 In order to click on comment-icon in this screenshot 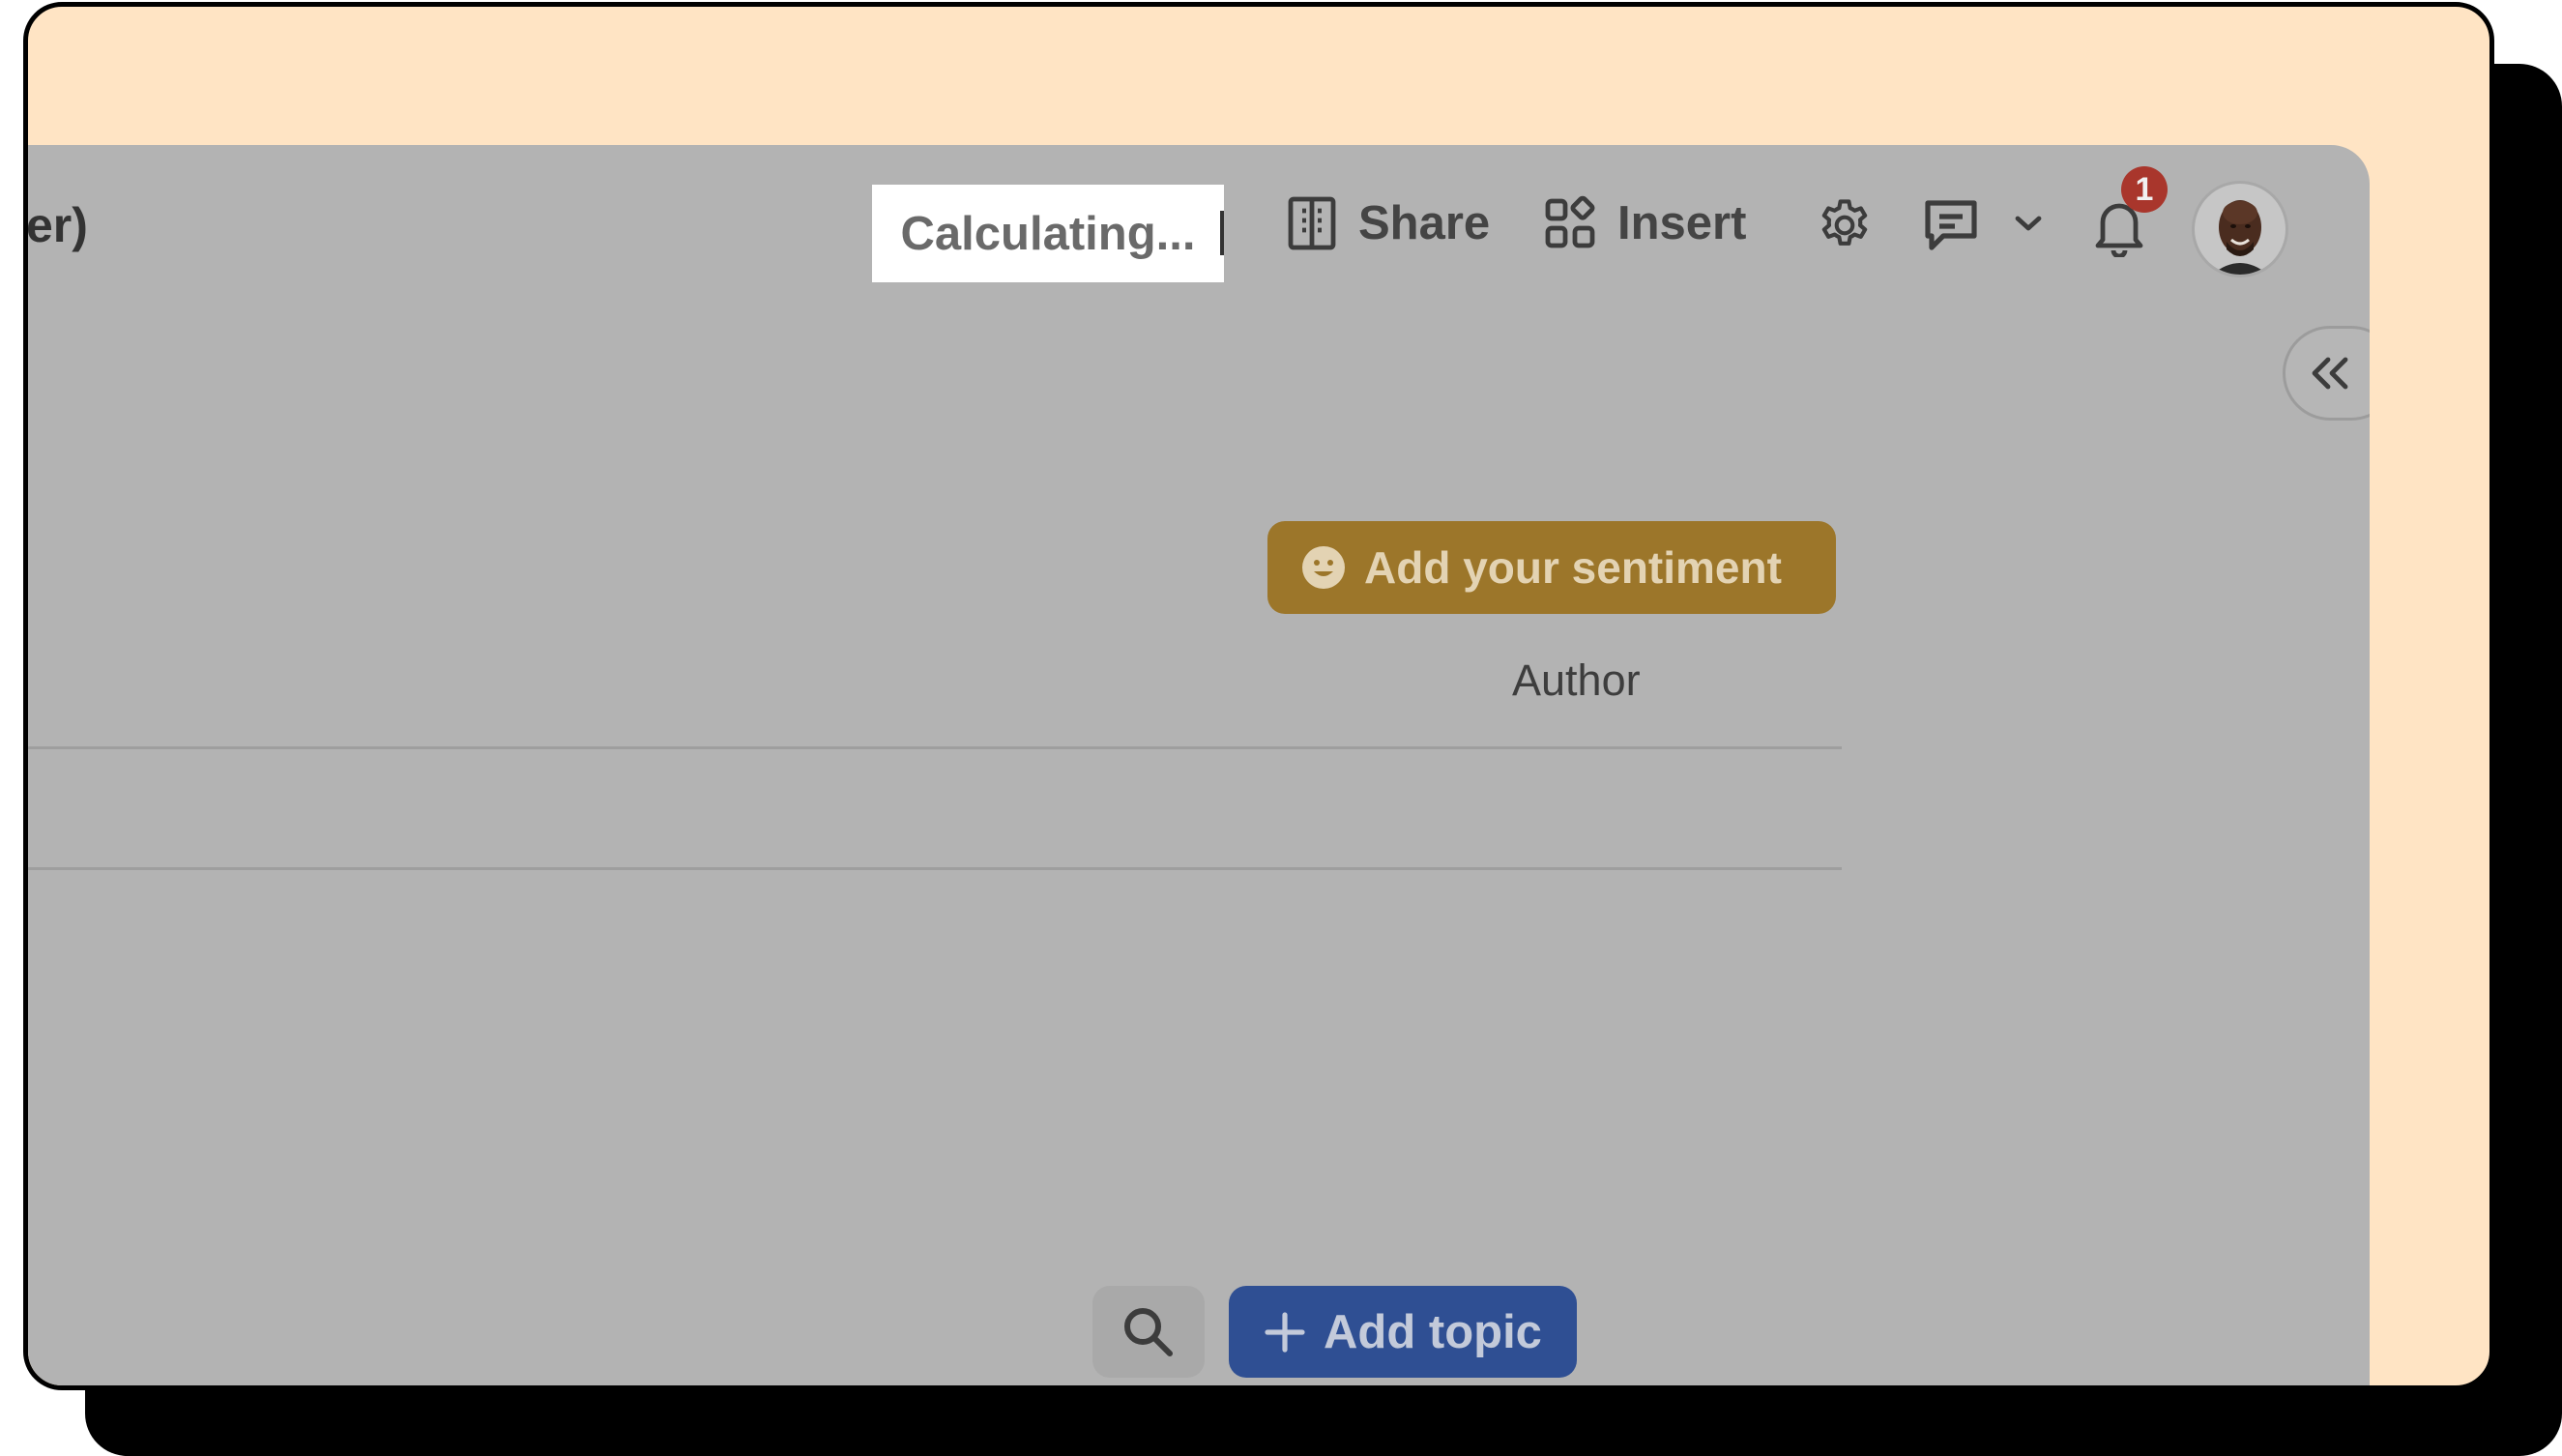, I will do `click(1951, 224)`.